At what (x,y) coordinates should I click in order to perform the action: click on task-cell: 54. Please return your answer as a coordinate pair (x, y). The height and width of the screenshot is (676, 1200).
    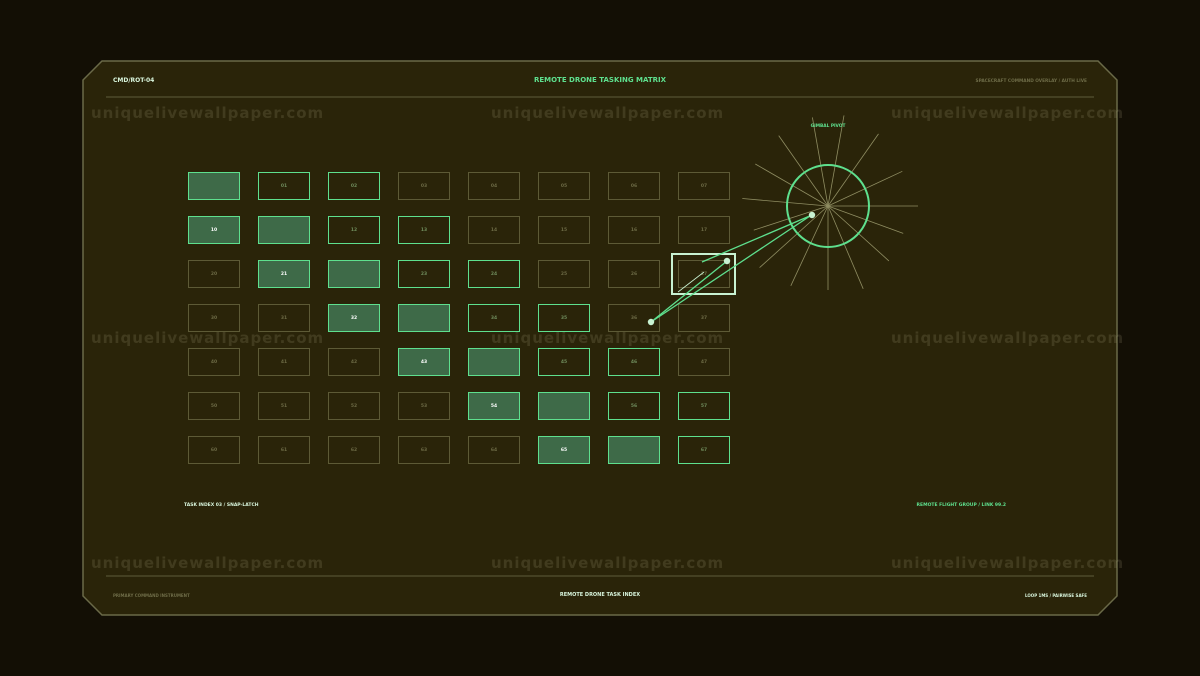
    Looking at the image, I should click on (494, 406).